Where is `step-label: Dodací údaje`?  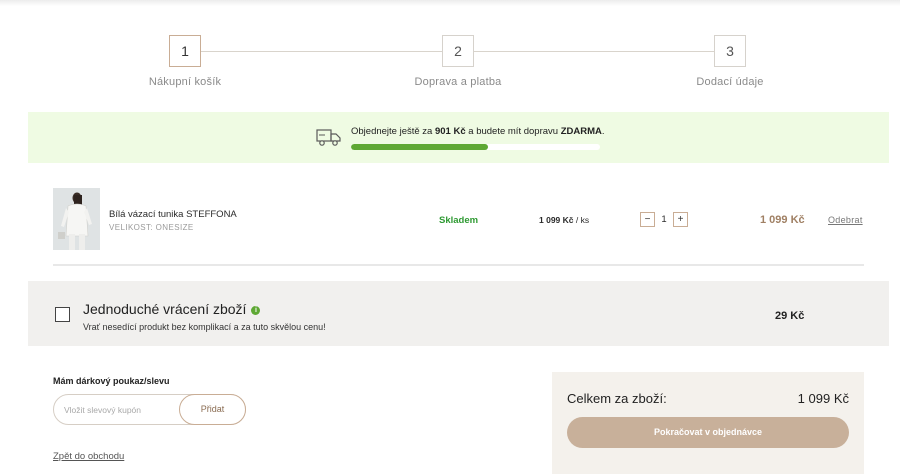
step-label: Dodací údaje is located at coordinates (730, 82).